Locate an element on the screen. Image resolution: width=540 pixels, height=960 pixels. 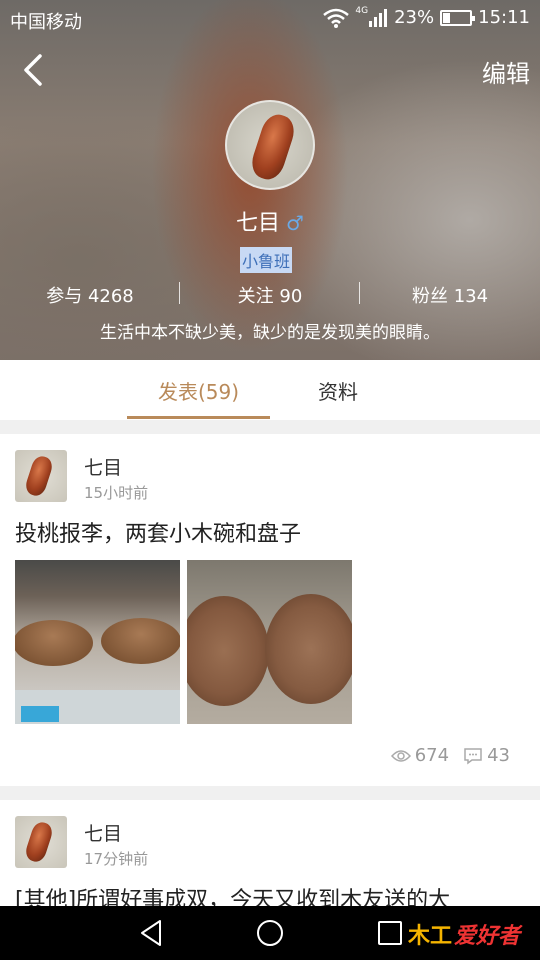
back-button is located at coordinates (36, 70).